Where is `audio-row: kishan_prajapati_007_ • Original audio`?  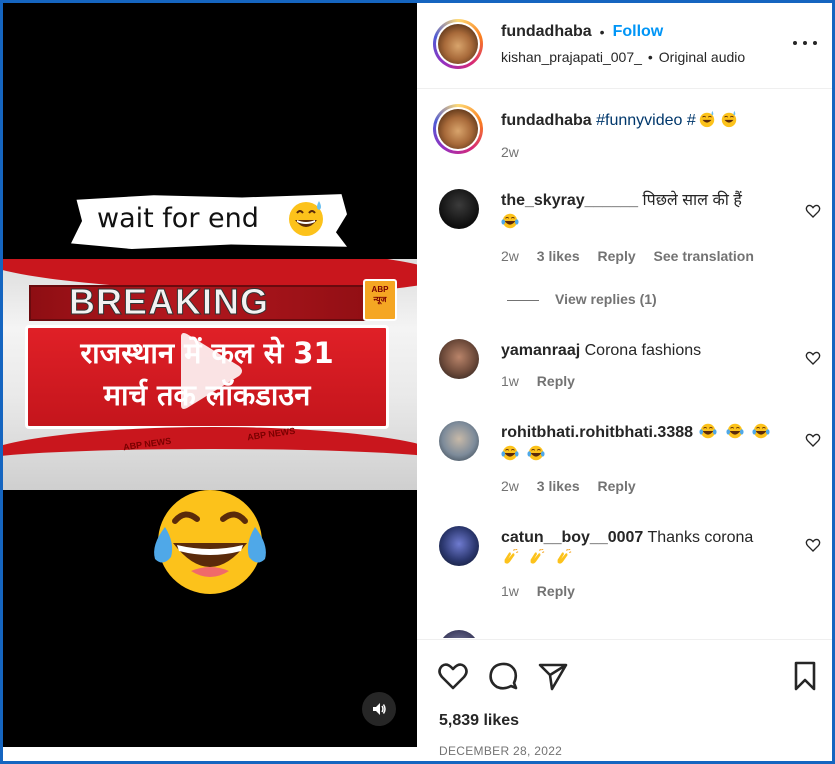 audio-row: kishan_prajapati_007_ • Original audio is located at coordinates (623, 57).